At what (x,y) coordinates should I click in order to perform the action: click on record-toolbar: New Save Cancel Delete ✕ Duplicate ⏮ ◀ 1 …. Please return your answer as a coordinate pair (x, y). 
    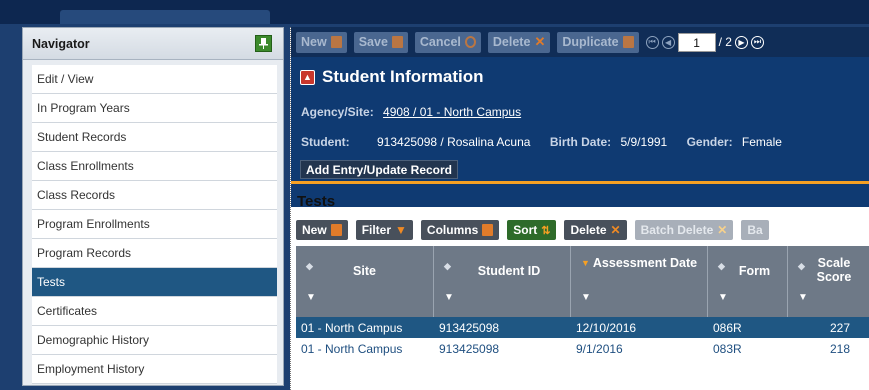
    Looking at the image, I should click on (580, 42).